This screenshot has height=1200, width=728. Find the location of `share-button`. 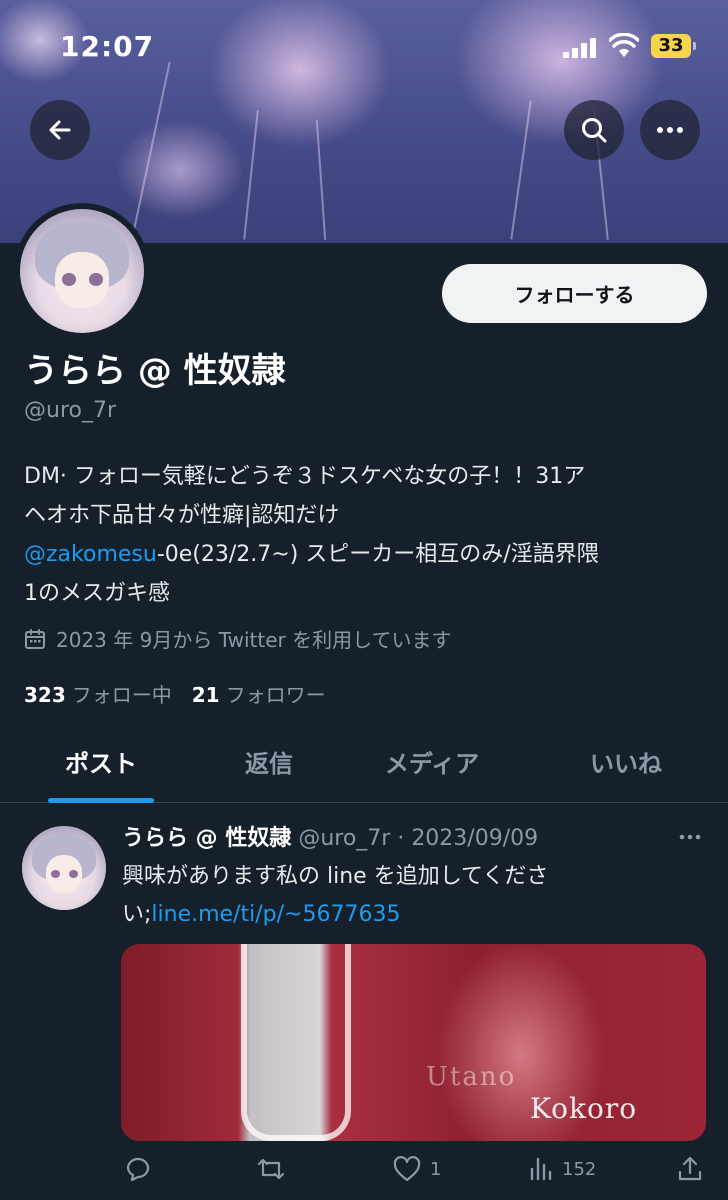

share-button is located at coordinates (690, 1169).